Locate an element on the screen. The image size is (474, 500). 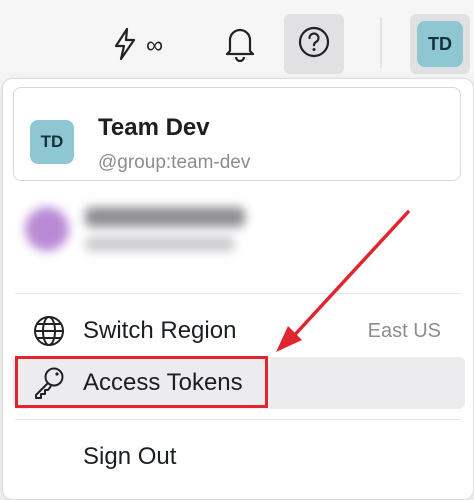
annotation-highlight-box is located at coordinates (141, 382).